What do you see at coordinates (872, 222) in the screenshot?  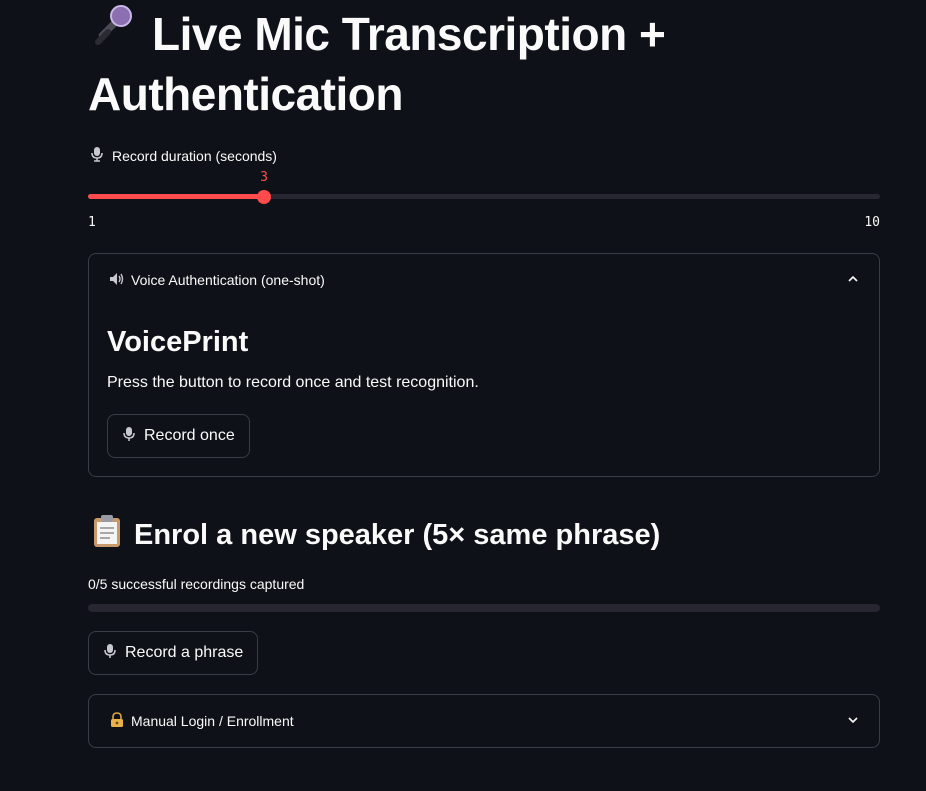 I see `slider-max-label: 10` at bounding box center [872, 222].